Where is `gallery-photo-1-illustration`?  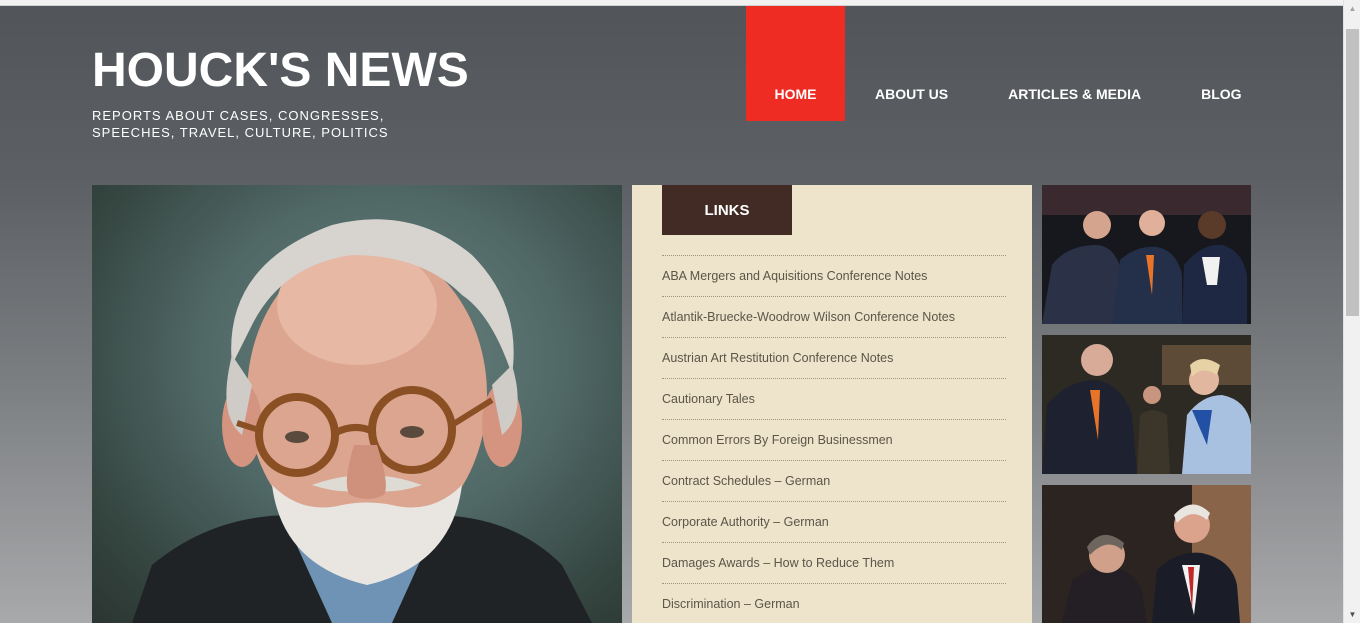
gallery-photo-1-illustration is located at coordinates (1146, 254).